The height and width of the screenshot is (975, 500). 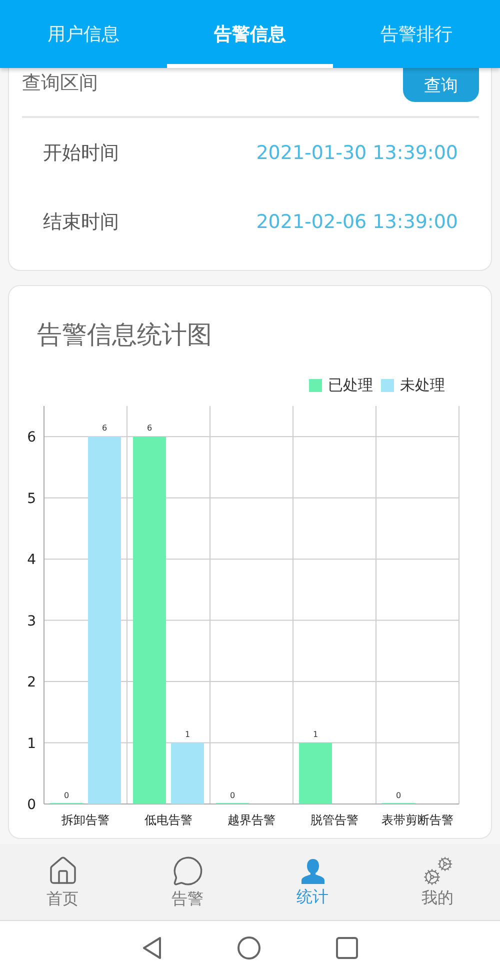 What do you see at coordinates (81, 222) in the screenshot?
I see `field-label: 结束时间` at bounding box center [81, 222].